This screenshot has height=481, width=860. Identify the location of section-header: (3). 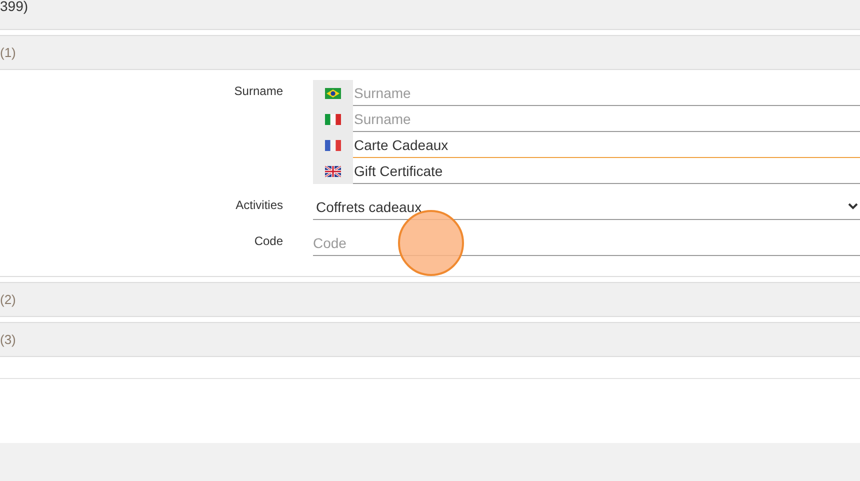
(430, 339).